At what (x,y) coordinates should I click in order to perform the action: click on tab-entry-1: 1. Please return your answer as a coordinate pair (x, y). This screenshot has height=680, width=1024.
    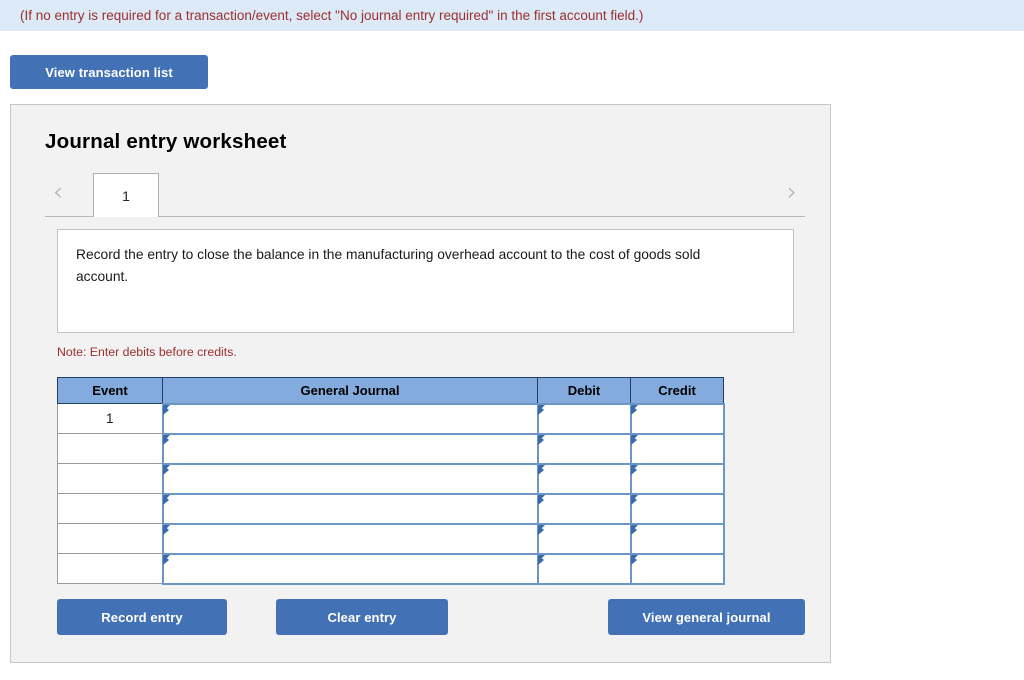
    Looking at the image, I should click on (126, 195).